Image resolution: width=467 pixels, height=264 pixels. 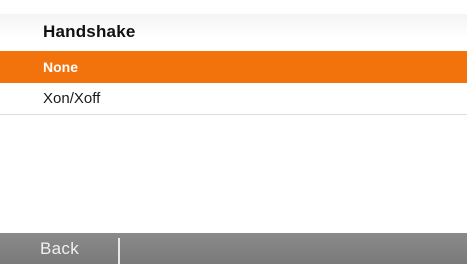 I want to click on list-item-label: Xon/Xoff, so click(x=72, y=98).